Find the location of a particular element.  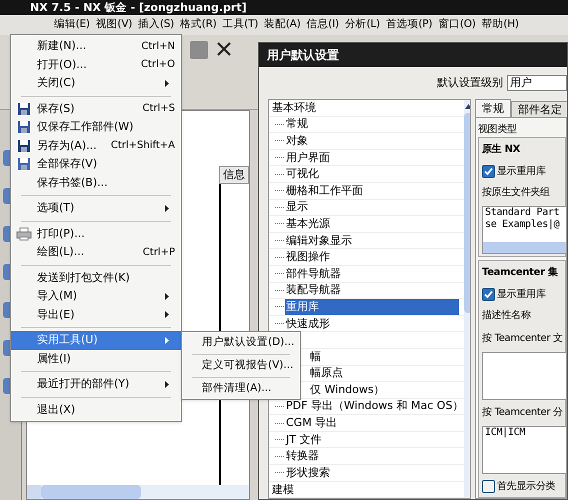

tree-item: 用户界面 is located at coordinates (308, 158).